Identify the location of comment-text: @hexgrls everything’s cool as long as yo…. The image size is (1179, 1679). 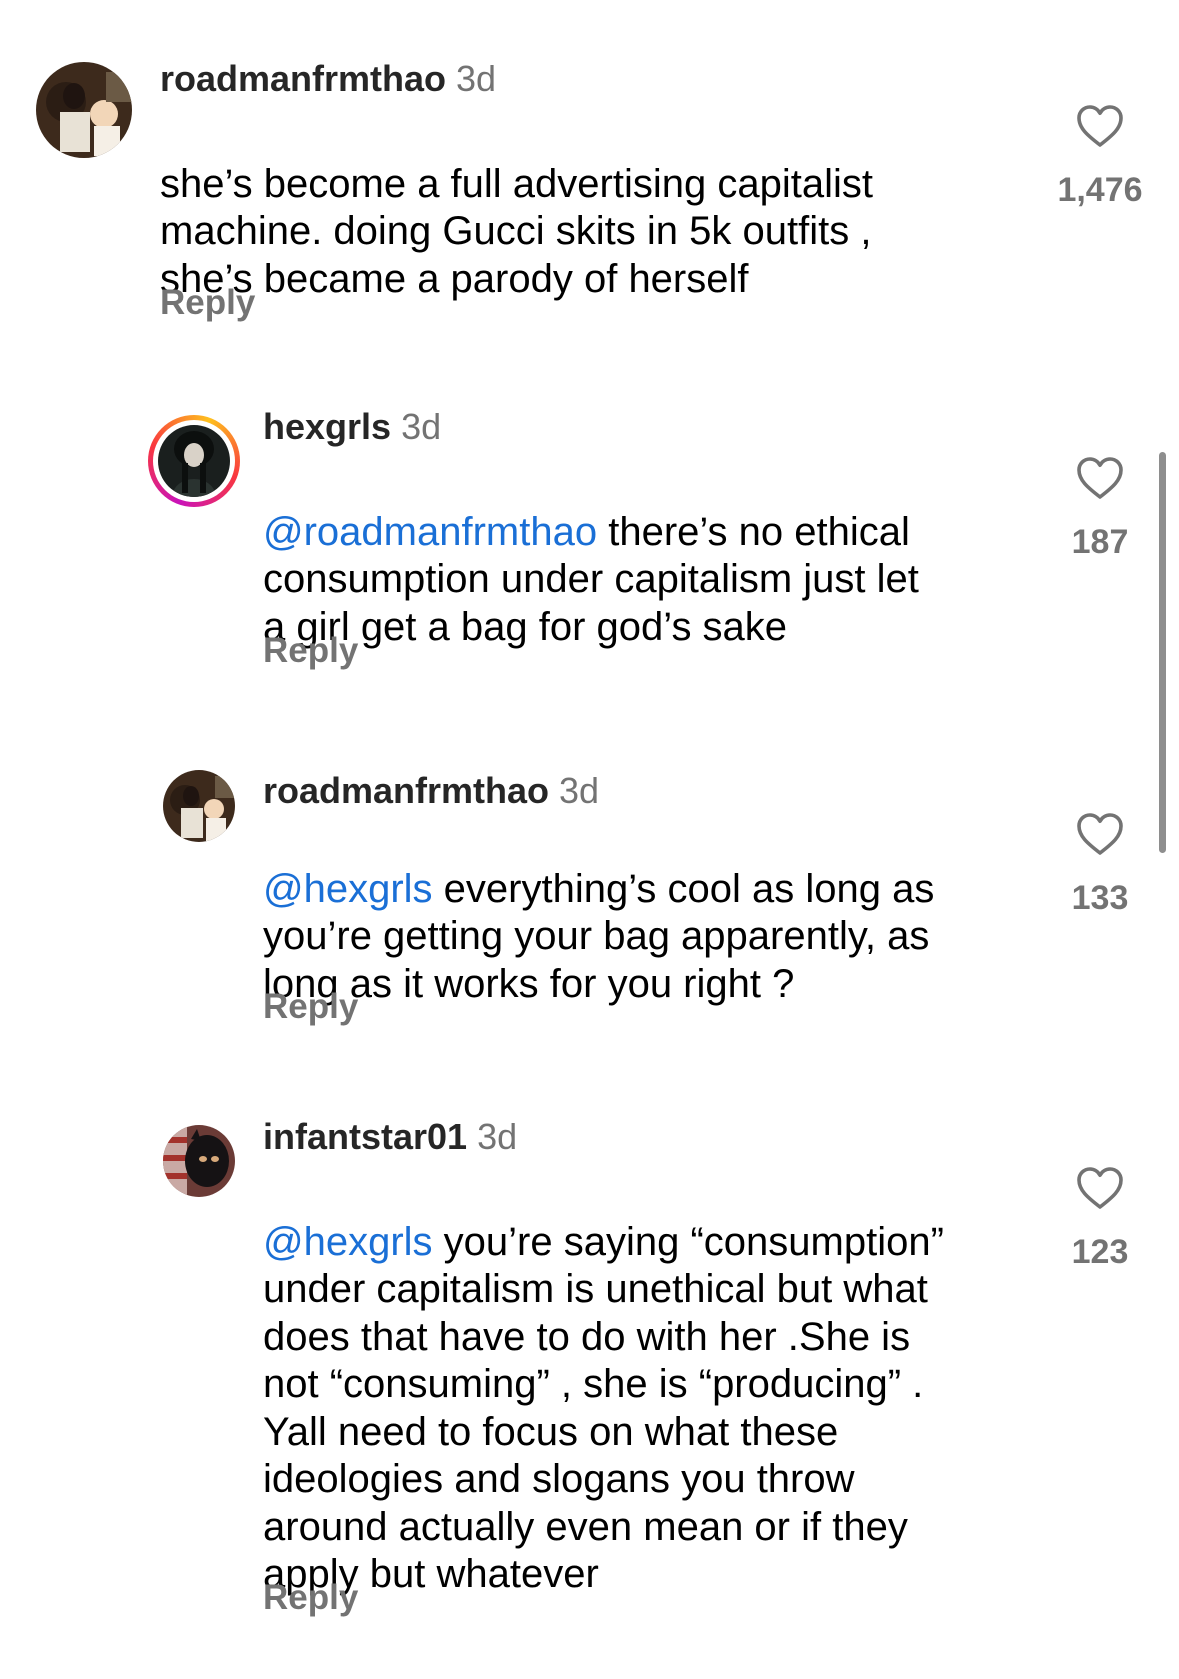
(643, 913).